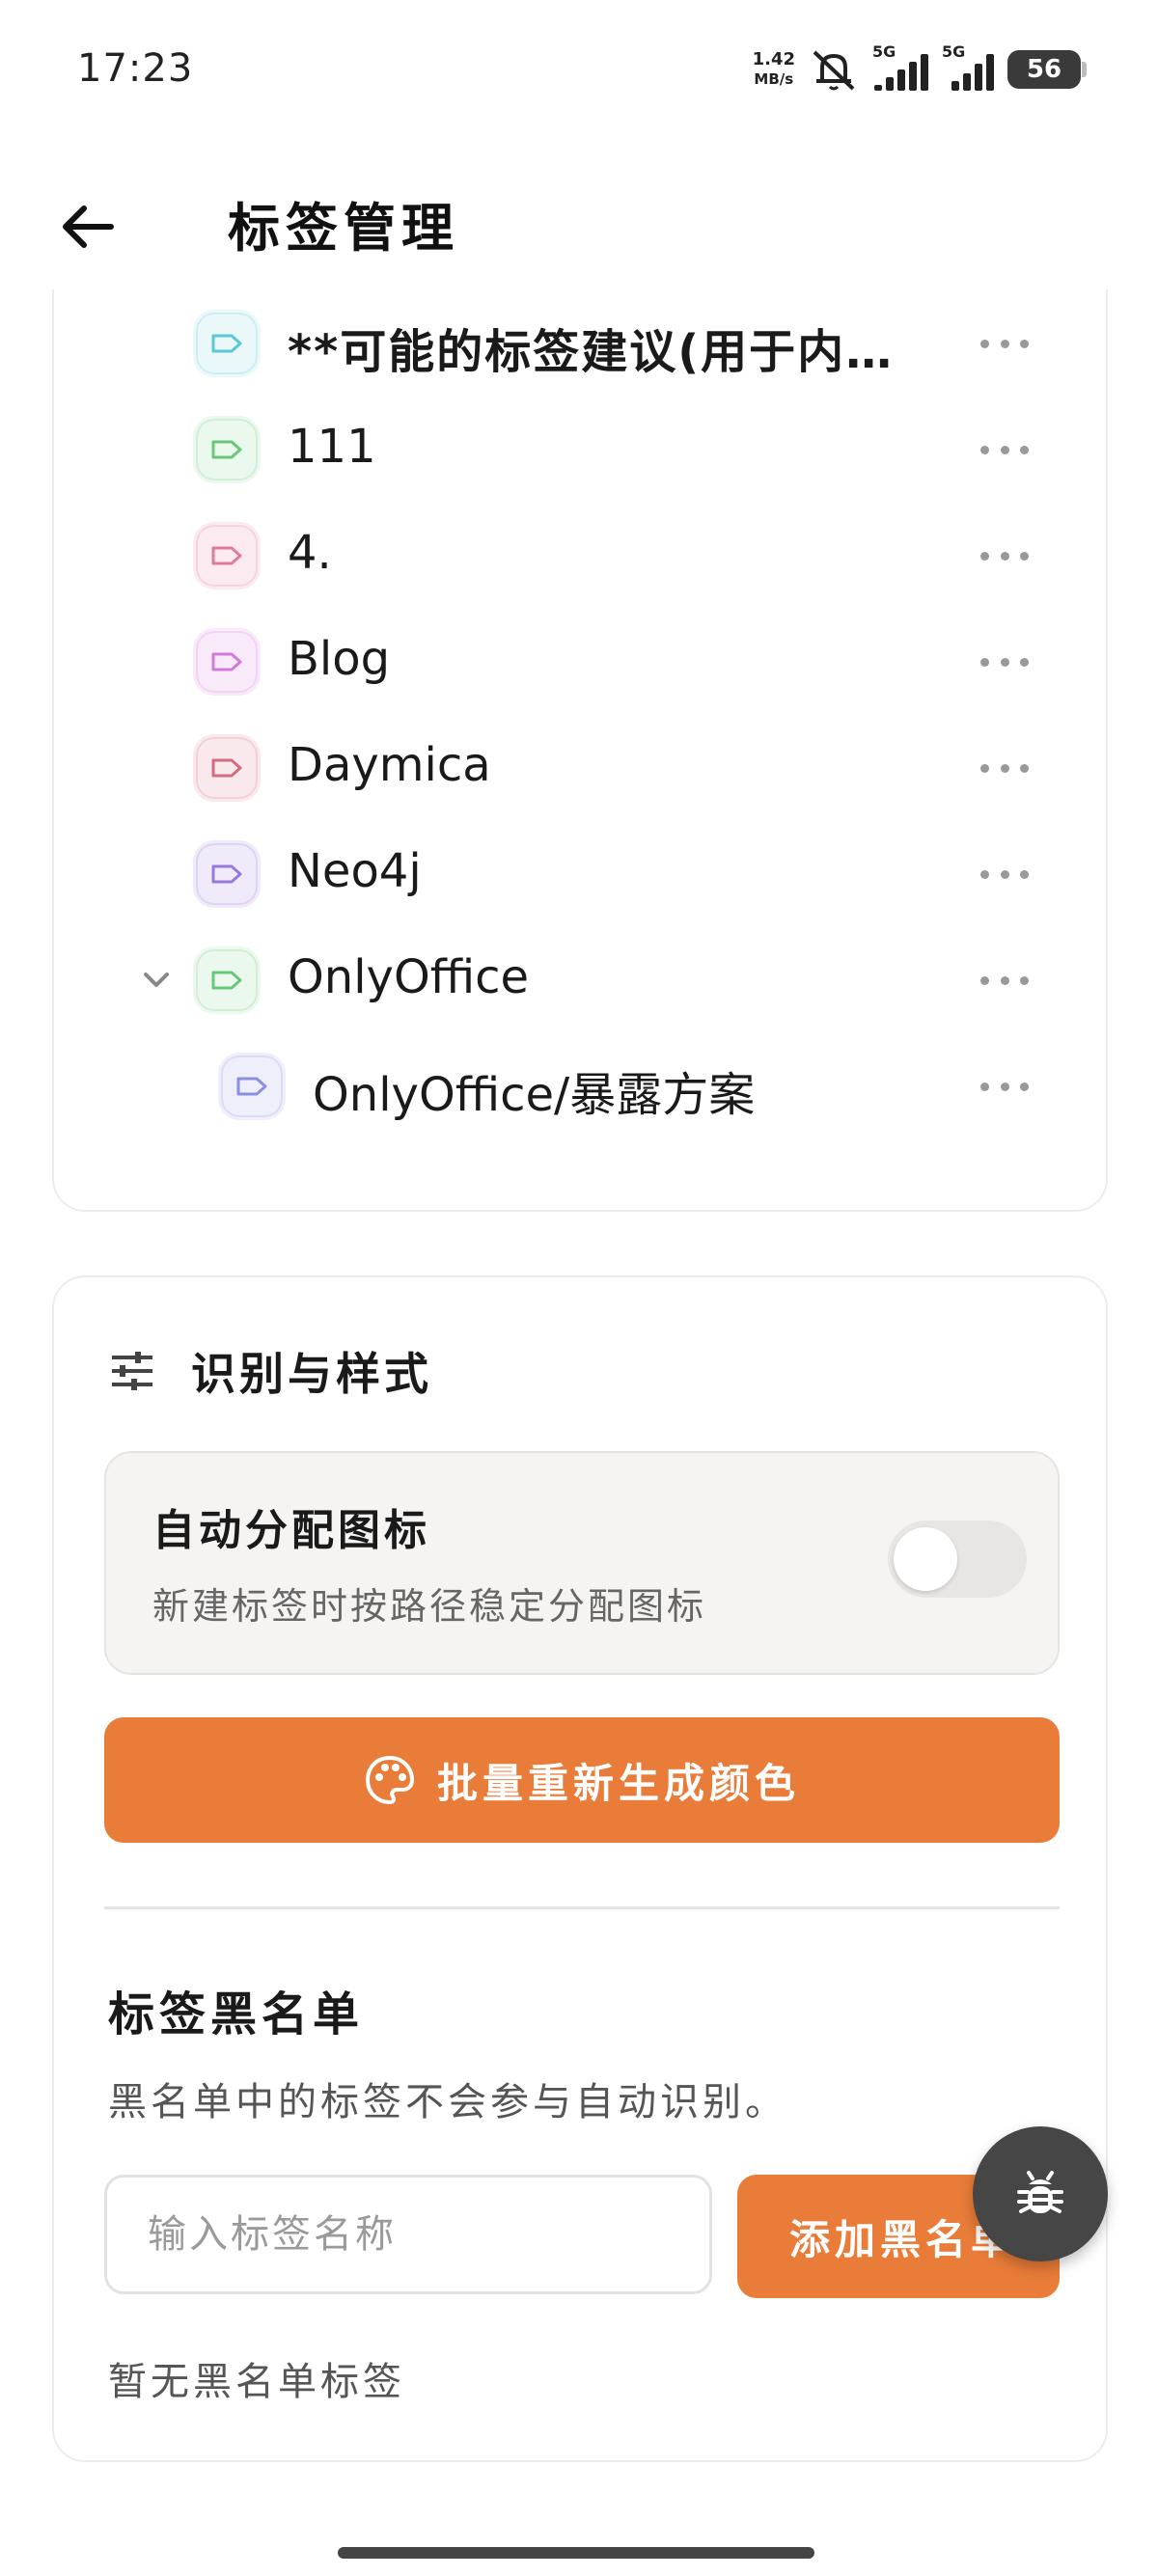 This screenshot has height=2576, width=1158. Describe the element at coordinates (409, 977) in the screenshot. I see `tag-label: OnlyOffice` at that location.